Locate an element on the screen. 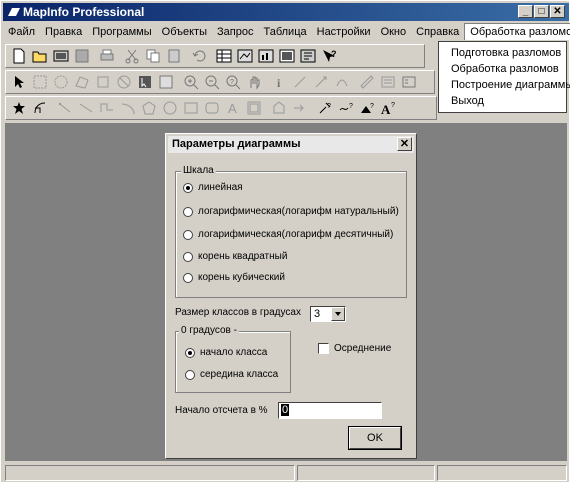  open-icon is located at coordinates (40, 56).